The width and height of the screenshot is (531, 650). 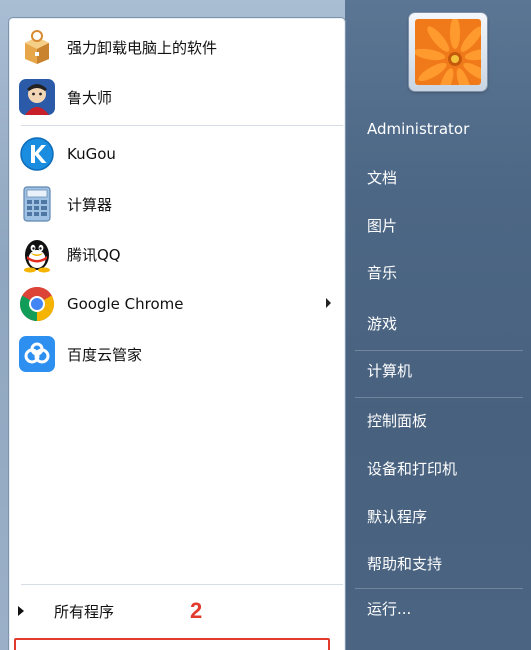 What do you see at coordinates (94, 254) in the screenshot?
I see `program-label: 腾讯QQ` at bounding box center [94, 254].